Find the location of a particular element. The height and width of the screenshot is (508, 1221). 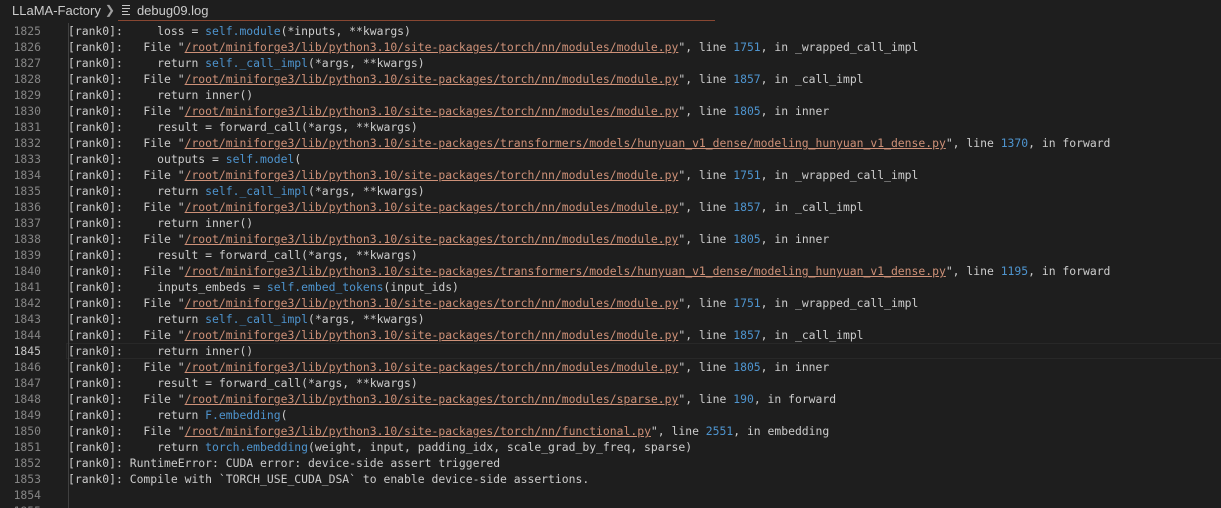

line-number: 1832 is located at coordinates (27, 143).